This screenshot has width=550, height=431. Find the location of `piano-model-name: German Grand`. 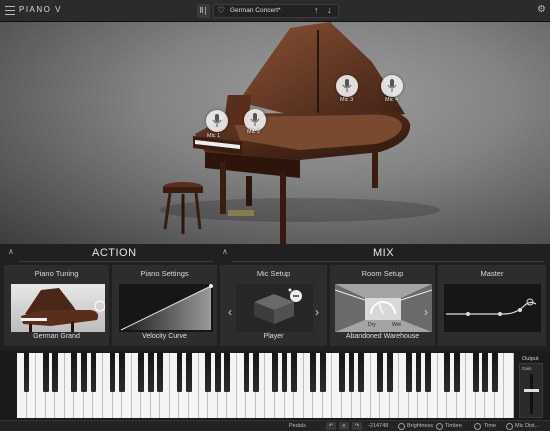

piano-model-name: German Grand is located at coordinates (56, 336).